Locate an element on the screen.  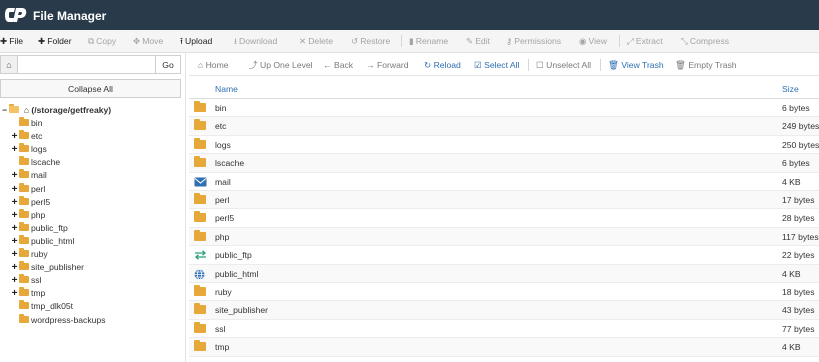
view-button: ◉ View is located at coordinates (593, 41).